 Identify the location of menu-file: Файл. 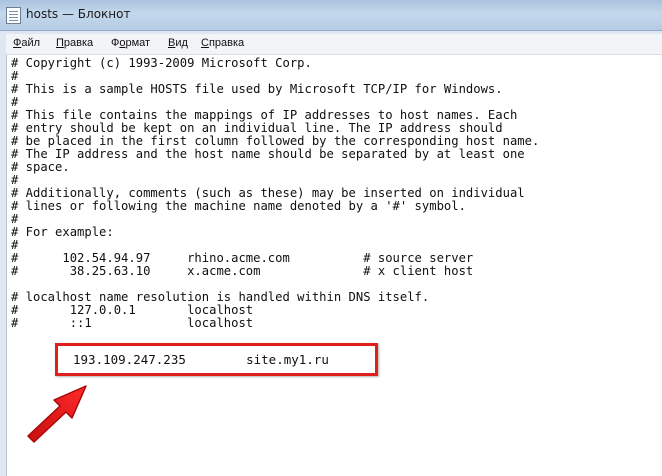
(26, 43).